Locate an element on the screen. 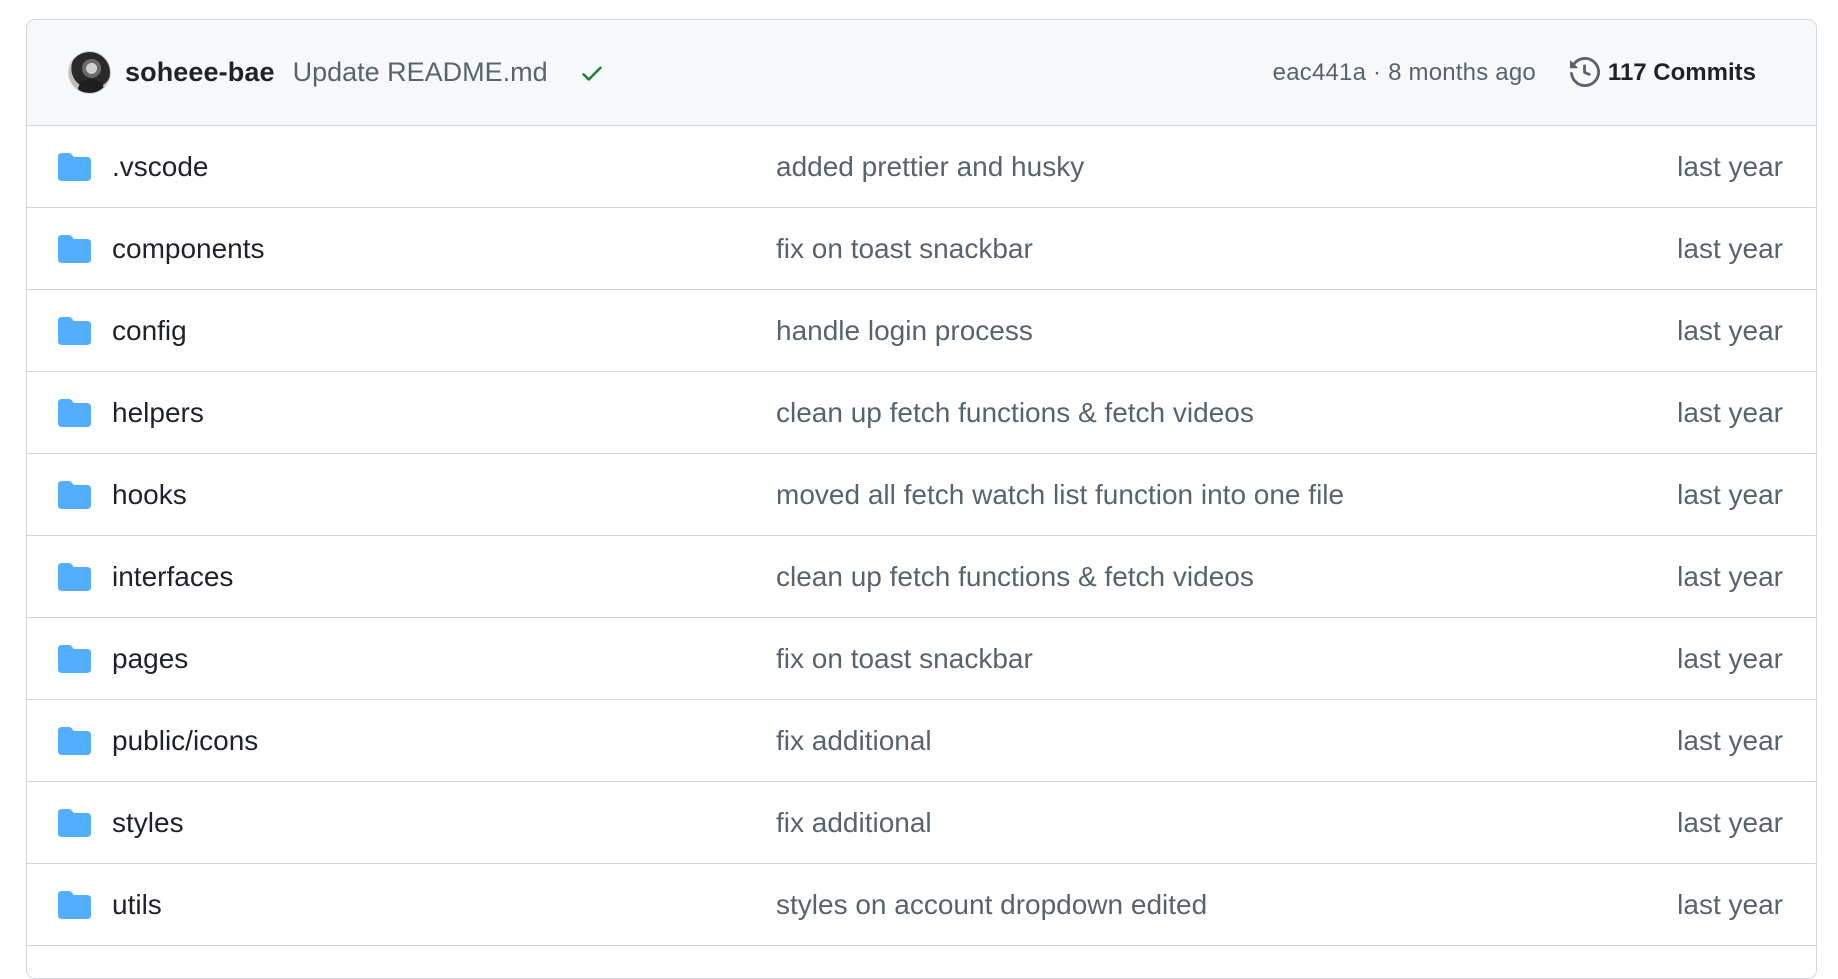 The image size is (1838, 979). table-row: pages fix on toast snackbar last year is located at coordinates (921, 659).